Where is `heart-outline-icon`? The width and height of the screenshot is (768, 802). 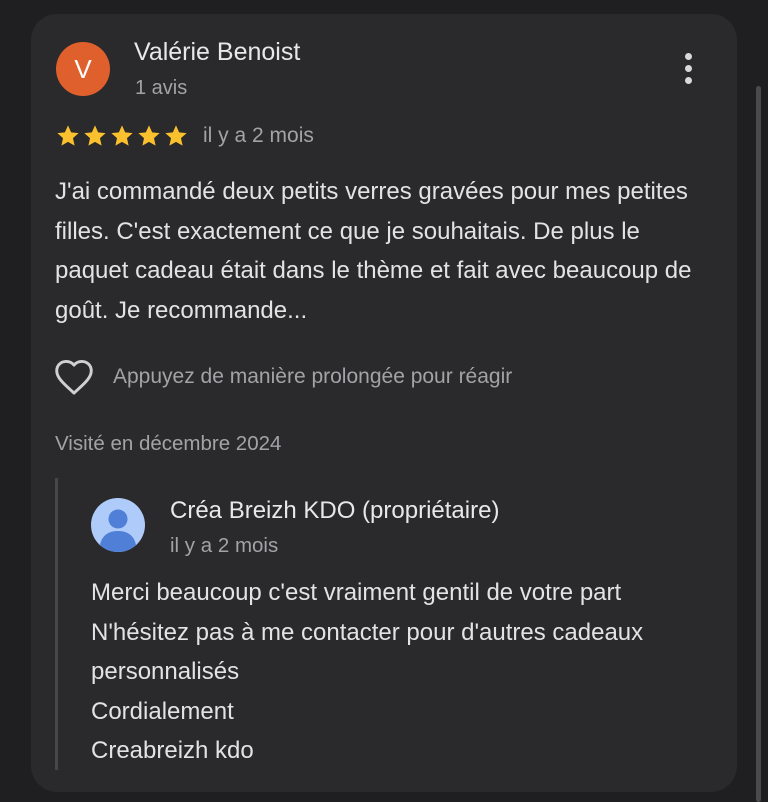
heart-outline-icon is located at coordinates (74, 377).